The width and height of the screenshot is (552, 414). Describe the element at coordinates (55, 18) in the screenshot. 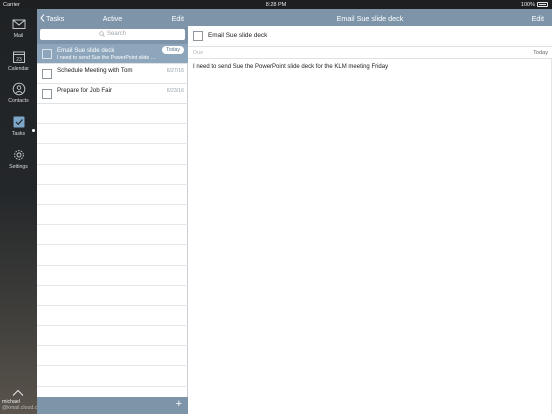

I see `back-label: Tasks` at that location.